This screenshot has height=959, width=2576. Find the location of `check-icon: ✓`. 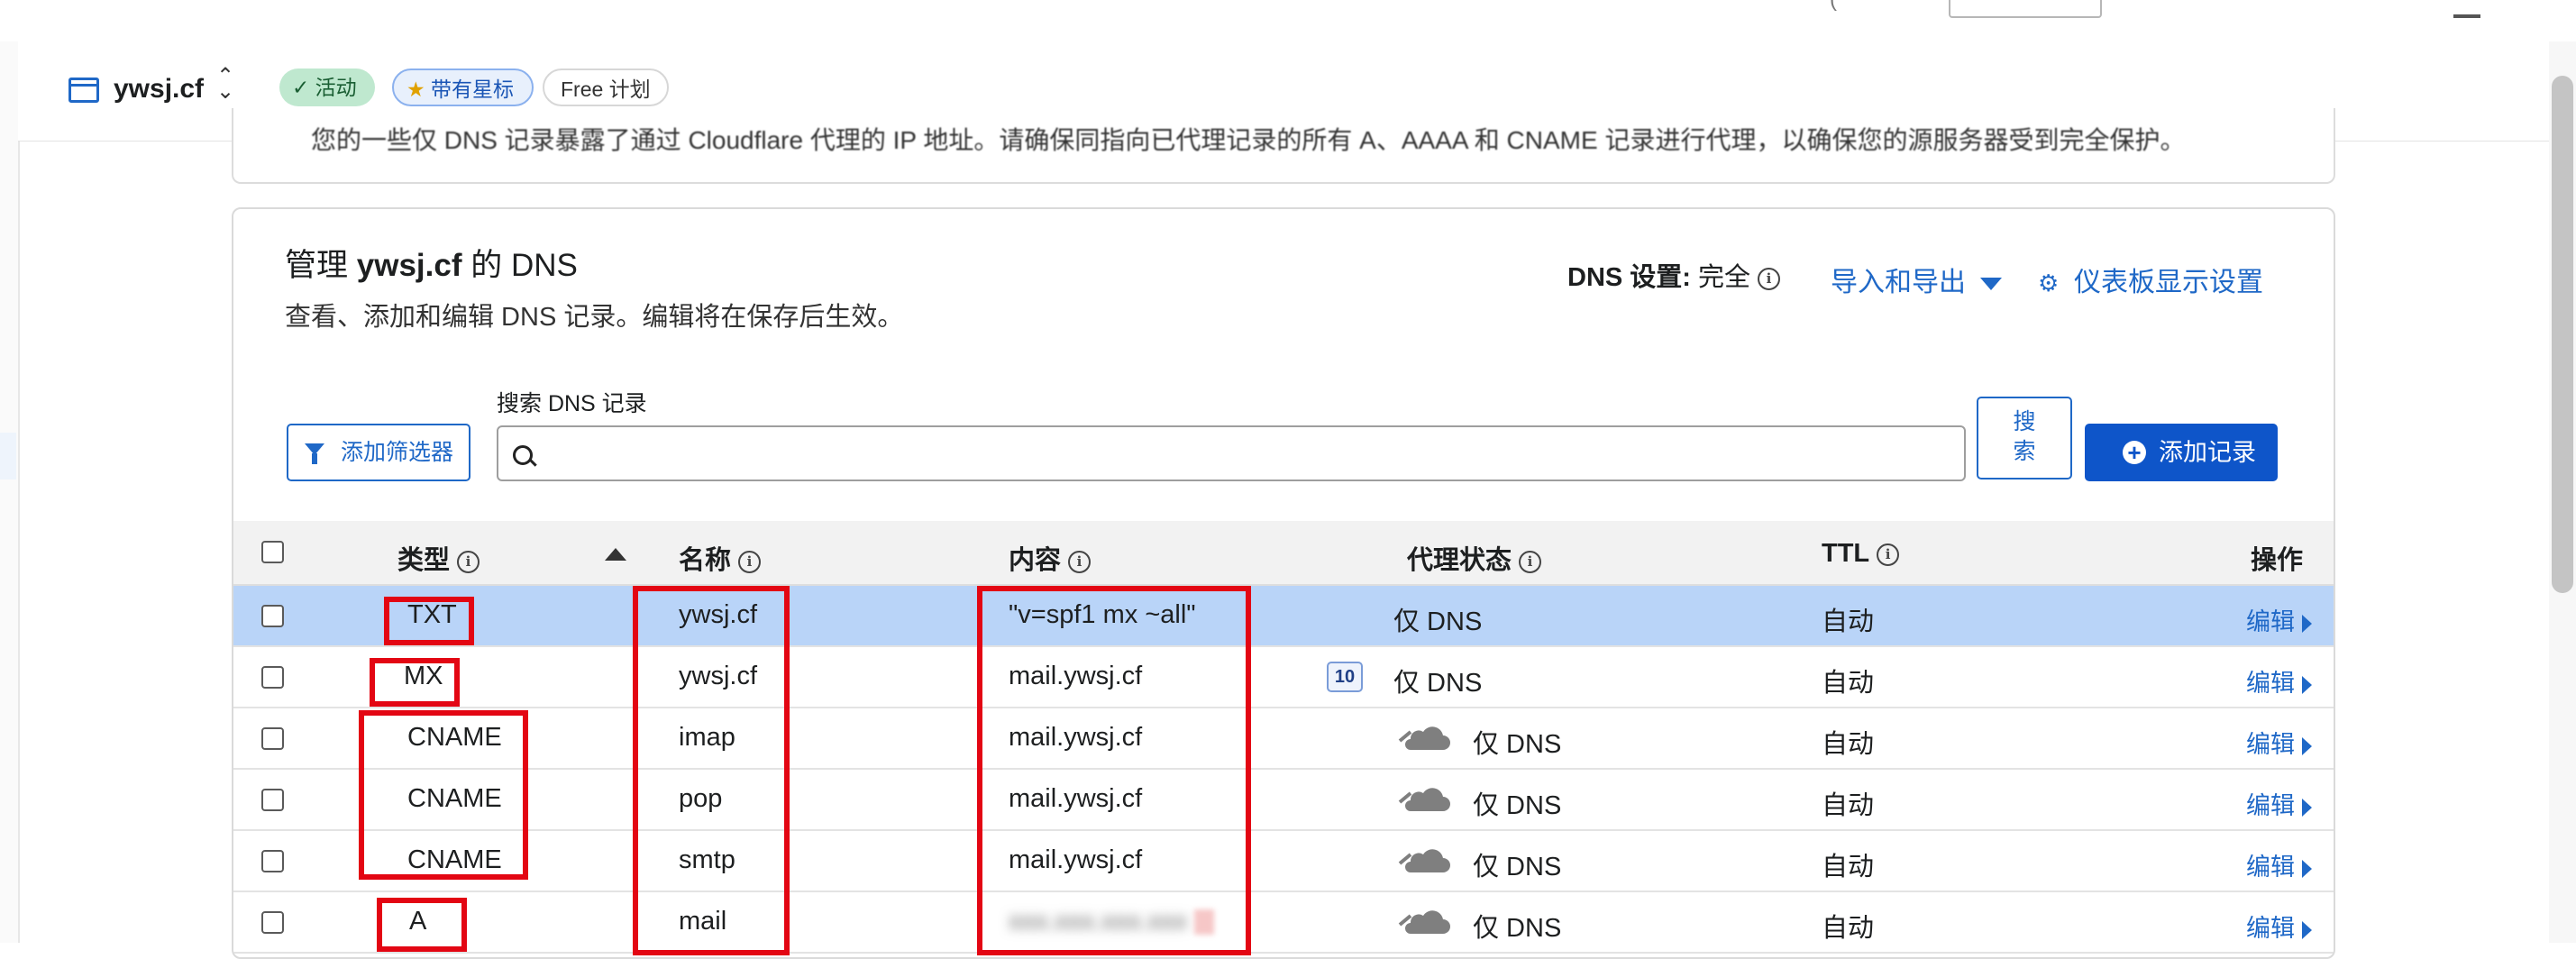

check-icon: ✓ is located at coordinates (301, 87).